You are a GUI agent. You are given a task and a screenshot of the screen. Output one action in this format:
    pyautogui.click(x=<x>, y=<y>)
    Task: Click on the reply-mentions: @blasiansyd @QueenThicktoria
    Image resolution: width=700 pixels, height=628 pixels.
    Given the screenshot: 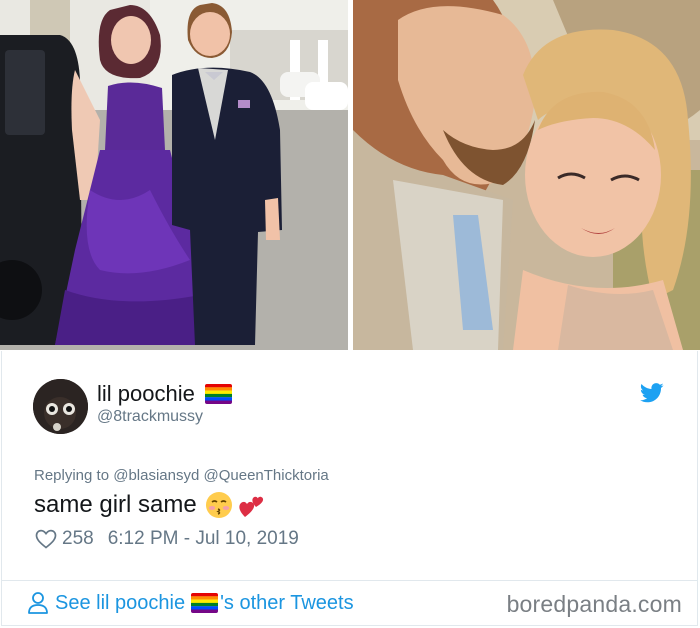 What is the action you would take?
    pyautogui.click(x=221, y=475)
    